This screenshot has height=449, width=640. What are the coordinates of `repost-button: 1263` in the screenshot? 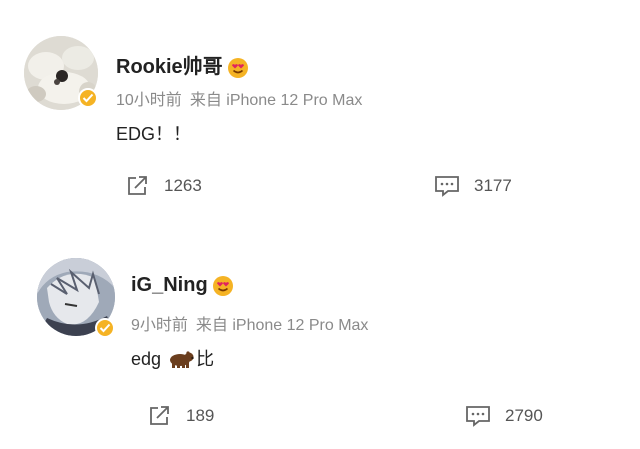 It's located at (164, 186).